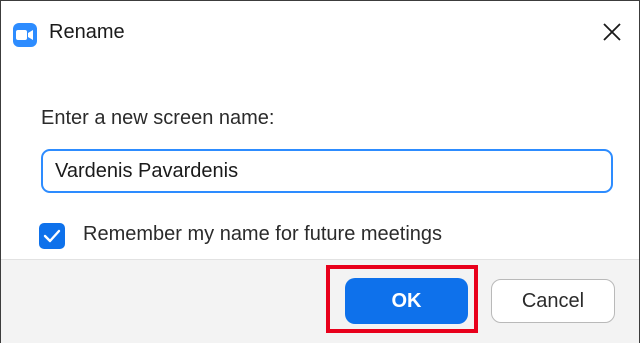 The height and width of the screenshot is (343, 640). Describe the element at coordinates (158, 118) in the screenshot. I see `screen-name-prompt: Enter a new screen name:` at that location.